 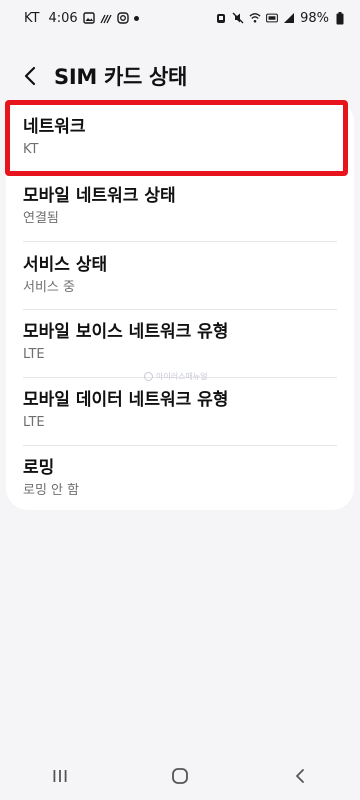 I want to click on page-title: SIM 카드 상태, so click(x=121, y=77).